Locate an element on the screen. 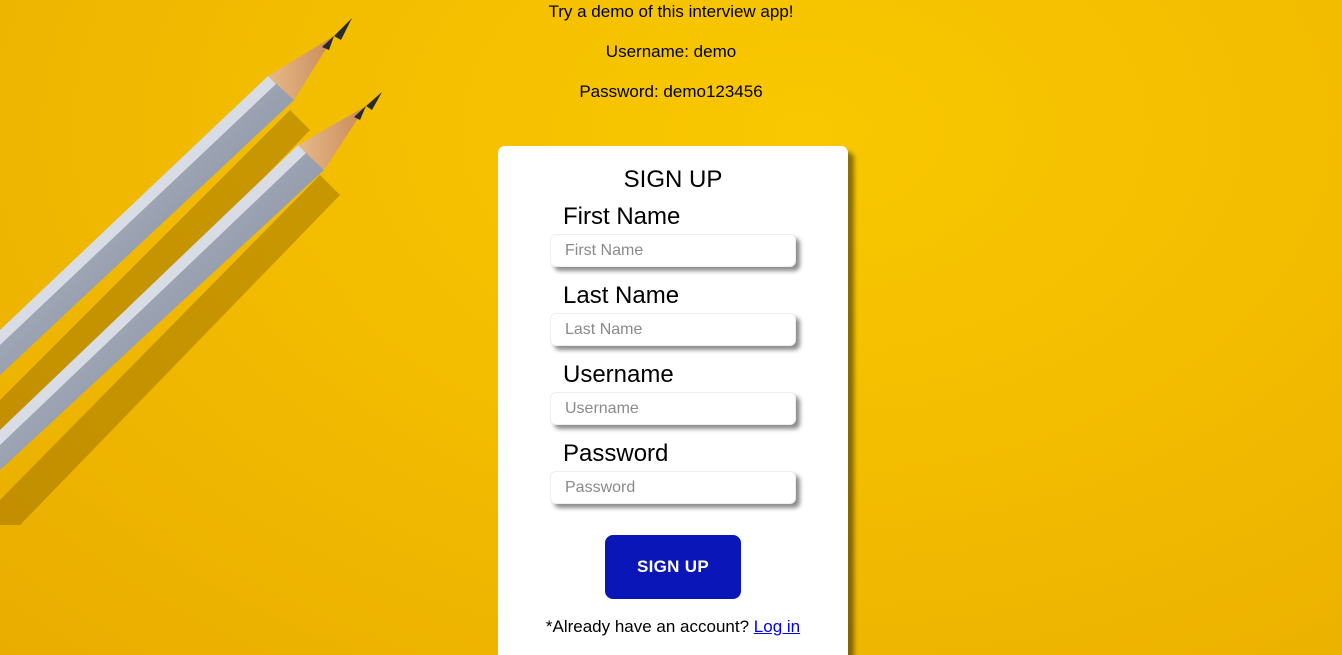 The image size is (1342, 655). login-link: Log in is located at coordinates (777, 626).